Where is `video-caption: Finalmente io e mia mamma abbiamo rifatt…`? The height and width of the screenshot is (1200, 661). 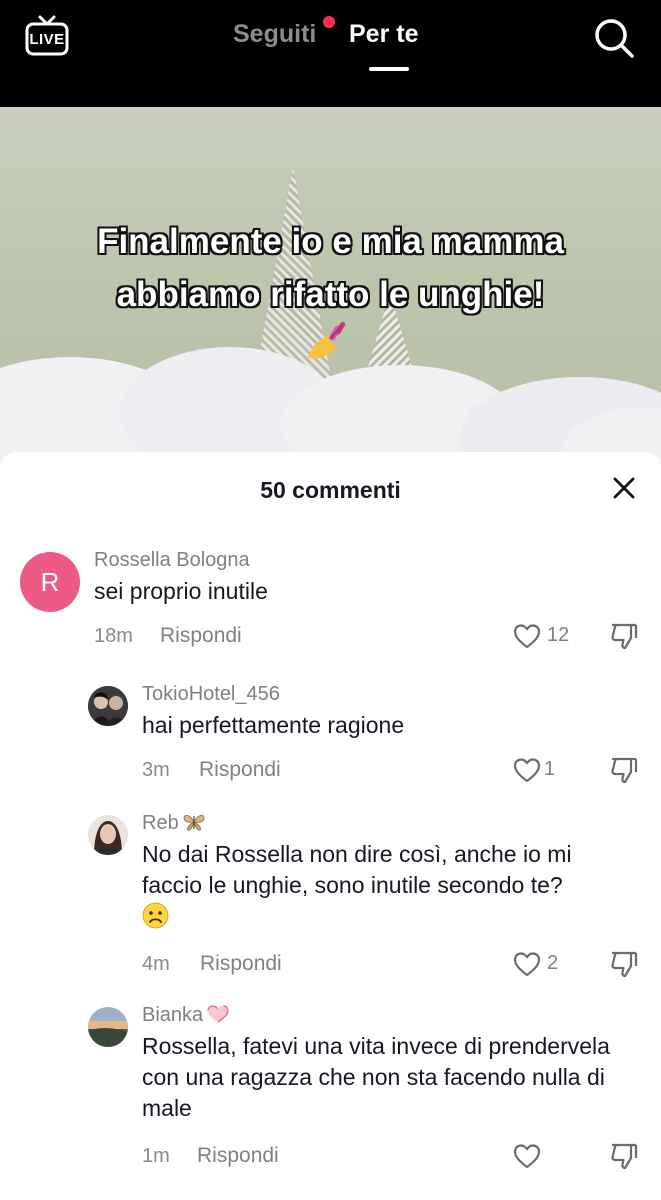 video-caption: Finalmente io e mia mamma abbiamo rifatt… is located at coordinates (330, 268).